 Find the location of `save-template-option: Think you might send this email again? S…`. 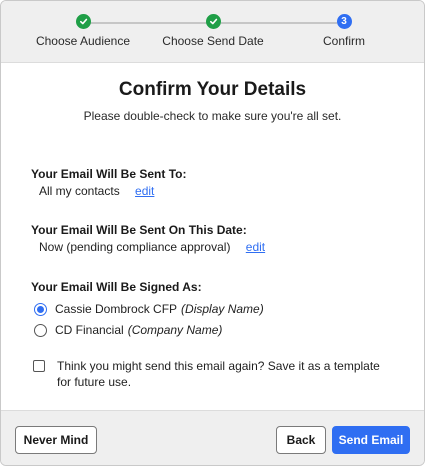

save-template-option: Think you might send this email again? S… is located at coordinates (213, 374).